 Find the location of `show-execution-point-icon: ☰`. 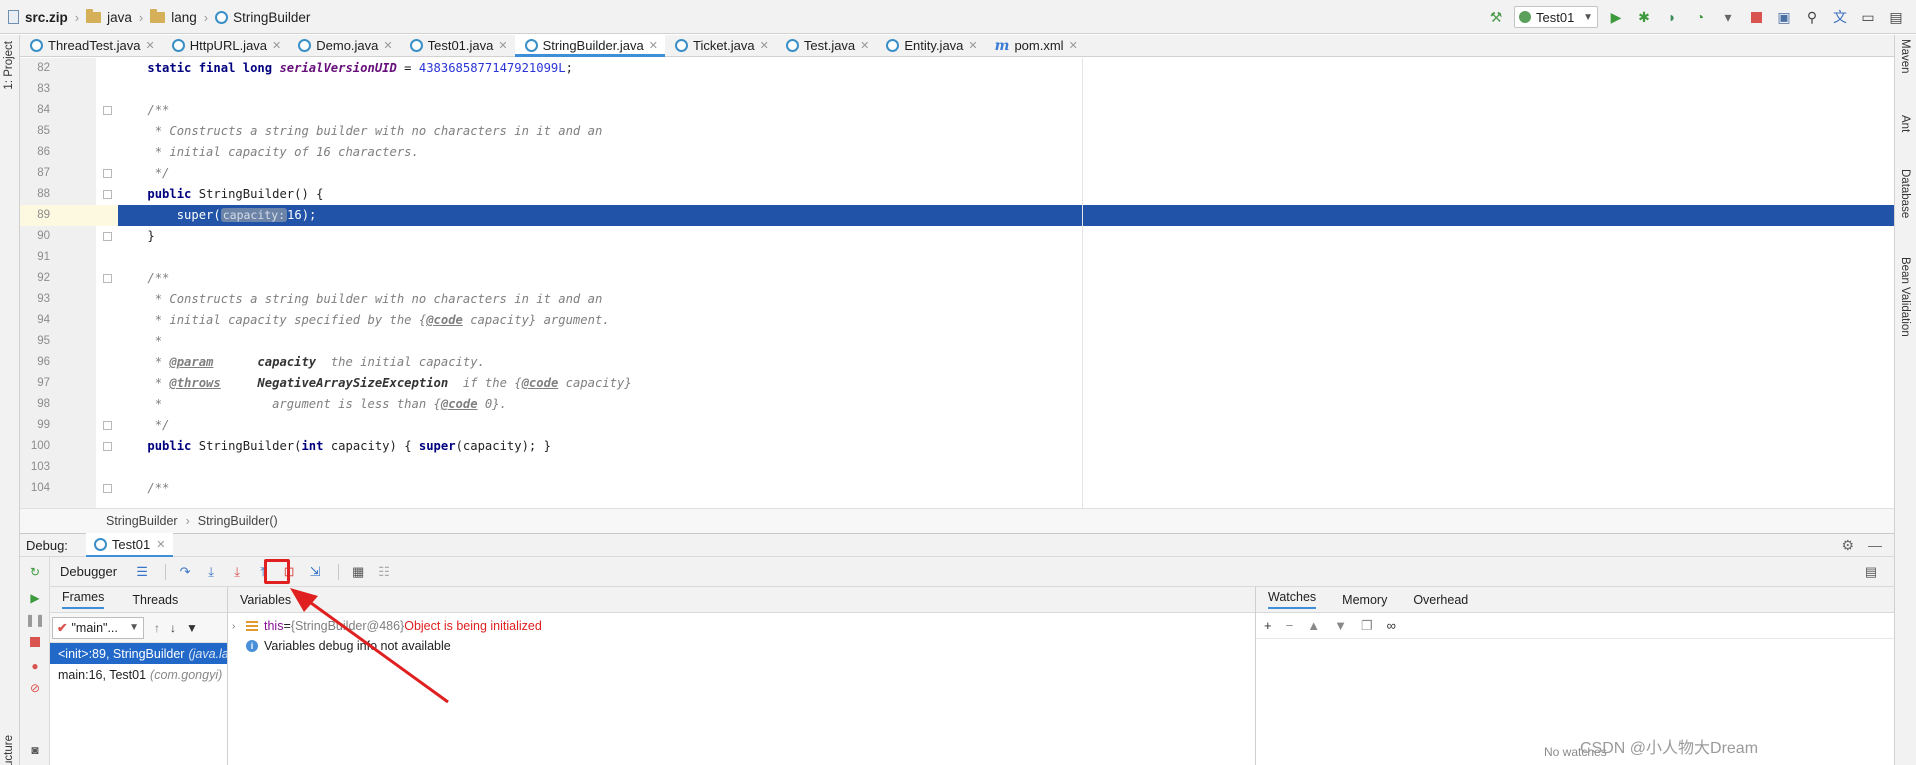

show-execution-point-icon: ☰ is located at coordinates (142, 572).